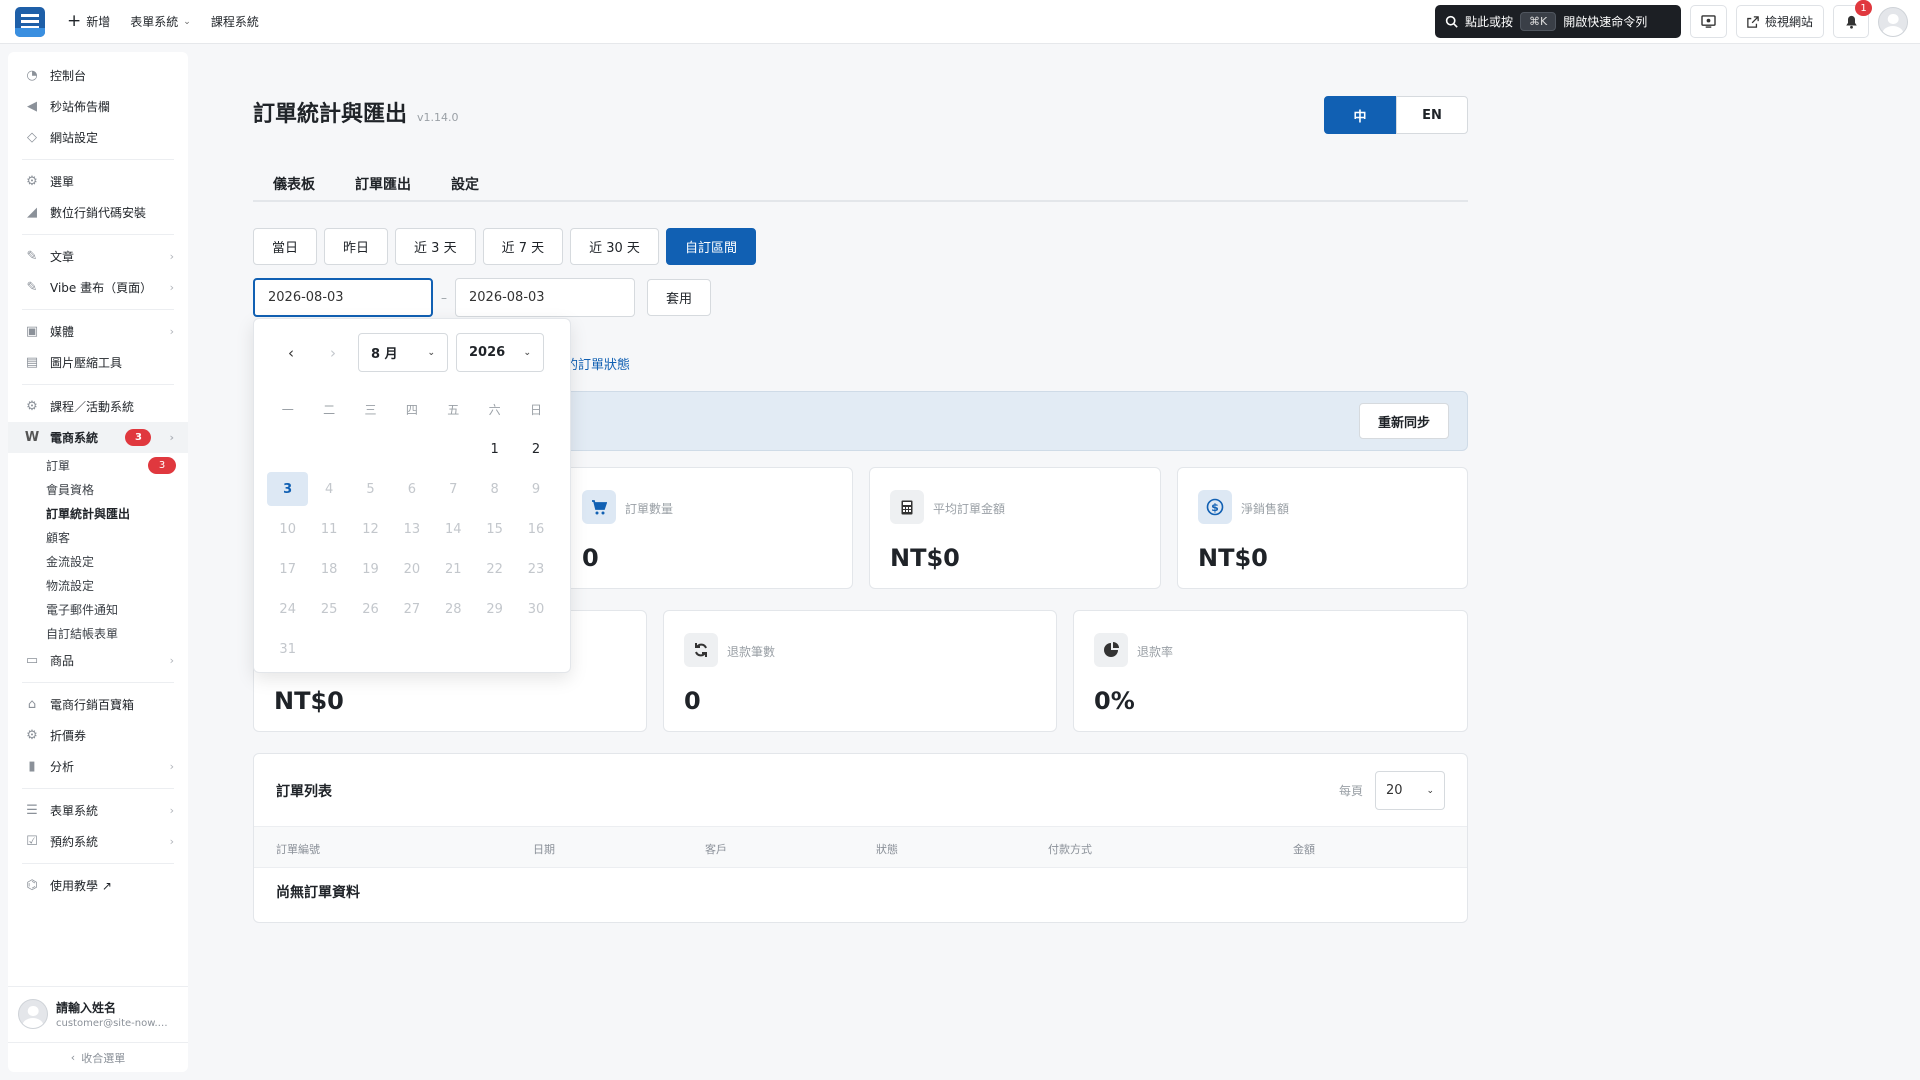  What do you see at coordinates (98, 735) in the screenshot?
I see `sidebar-item-coupons: ⚙ 折價券` at bounding box center [98, 735].